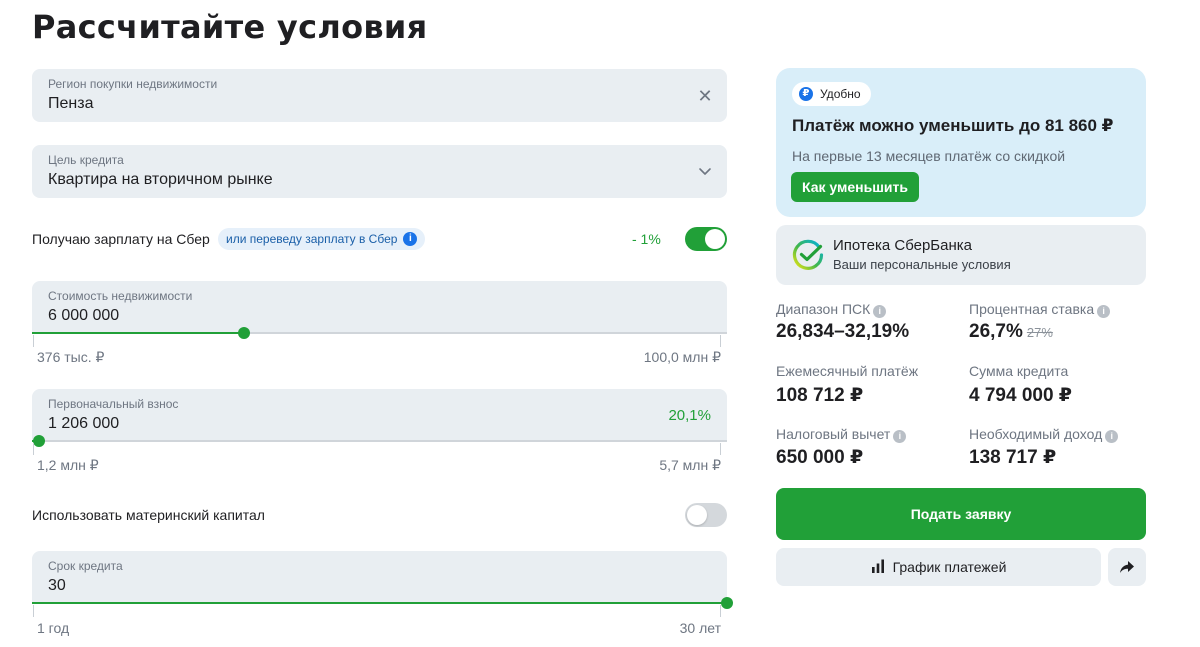 The width and height of the screenshot is (1200, 647). Describe the element at coordinates (808, 254) in the screenshot. I see `sber-logo-icon` at that location.